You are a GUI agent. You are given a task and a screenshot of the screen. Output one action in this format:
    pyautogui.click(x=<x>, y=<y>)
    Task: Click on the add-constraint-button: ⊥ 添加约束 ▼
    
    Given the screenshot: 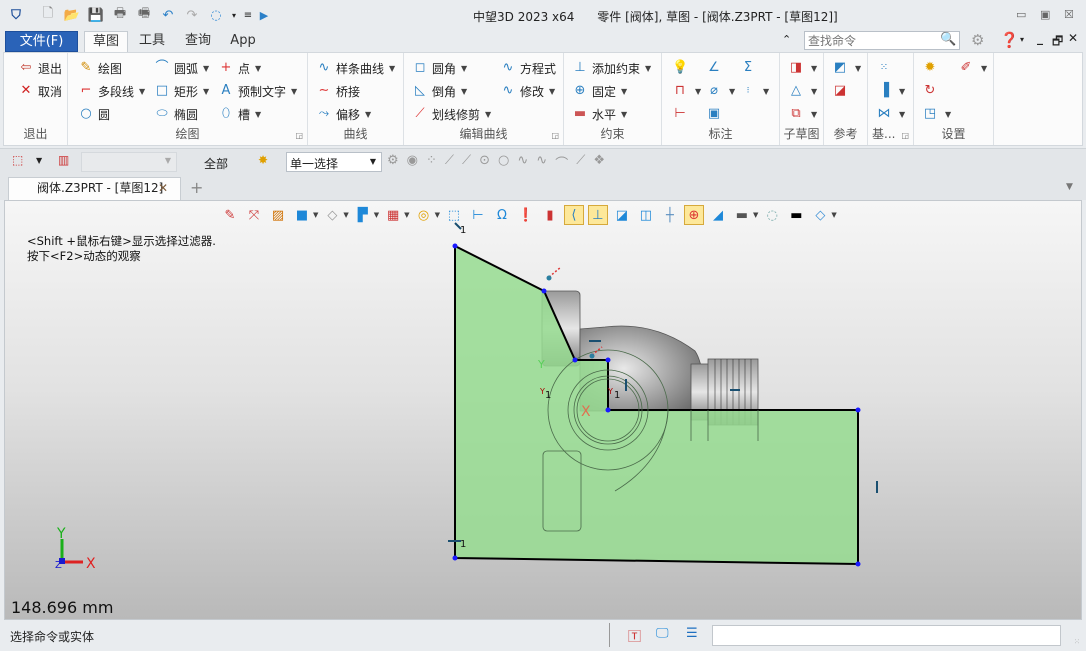 What is the action you would take?
    pyautogui.click(x=611, y=68)
    